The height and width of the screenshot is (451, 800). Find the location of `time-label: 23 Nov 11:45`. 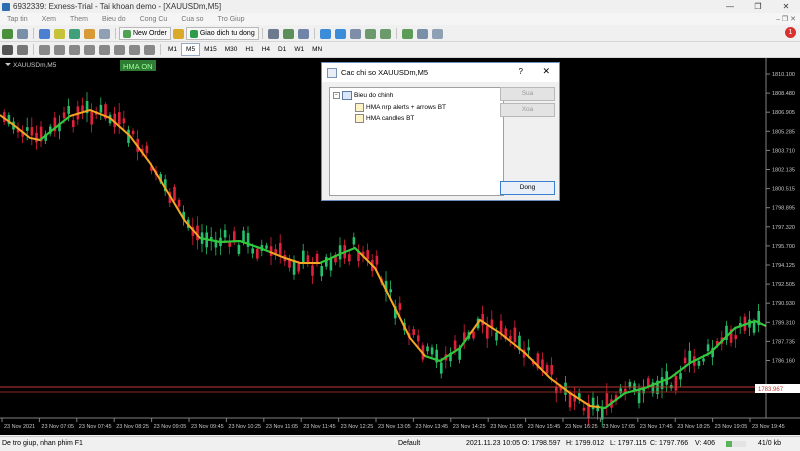

time-label: 23 Nov 11:45 is located at coordinates (319, 427).